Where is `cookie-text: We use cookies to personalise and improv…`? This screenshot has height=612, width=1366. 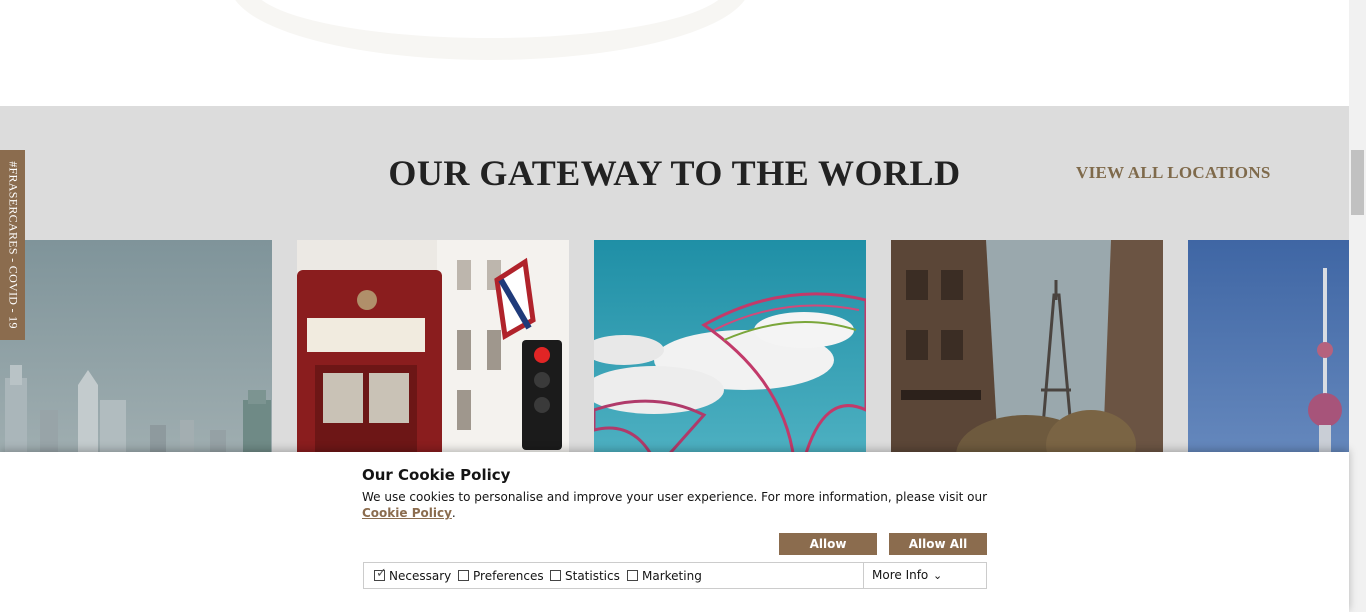 cookie-text: We use cookies to personalise and improv… is located at coordinates (677, 505).